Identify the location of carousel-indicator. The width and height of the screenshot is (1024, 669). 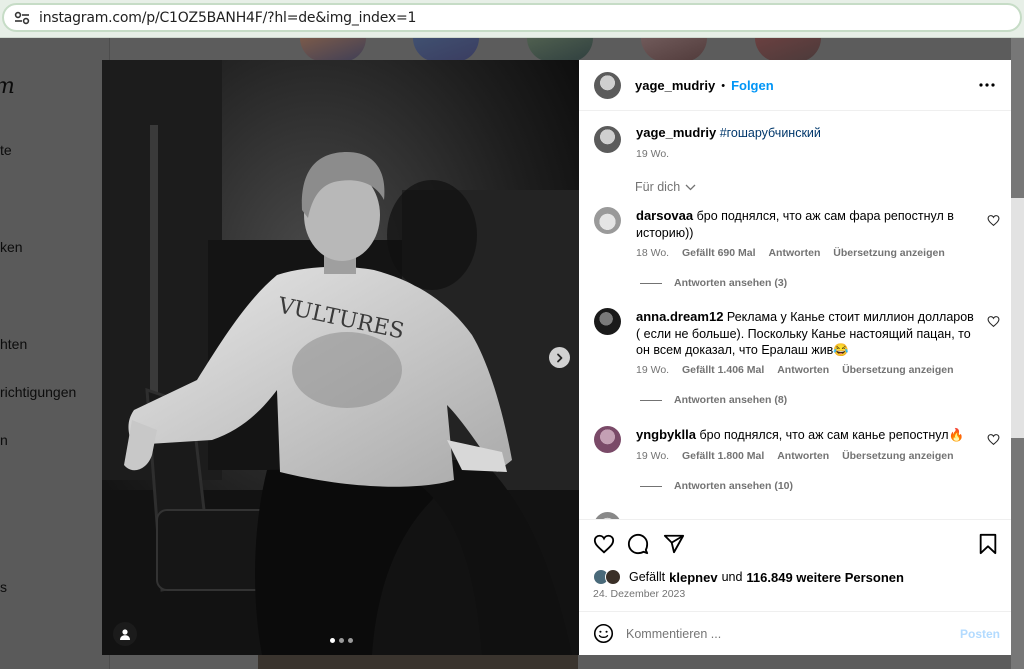
(341, 640).